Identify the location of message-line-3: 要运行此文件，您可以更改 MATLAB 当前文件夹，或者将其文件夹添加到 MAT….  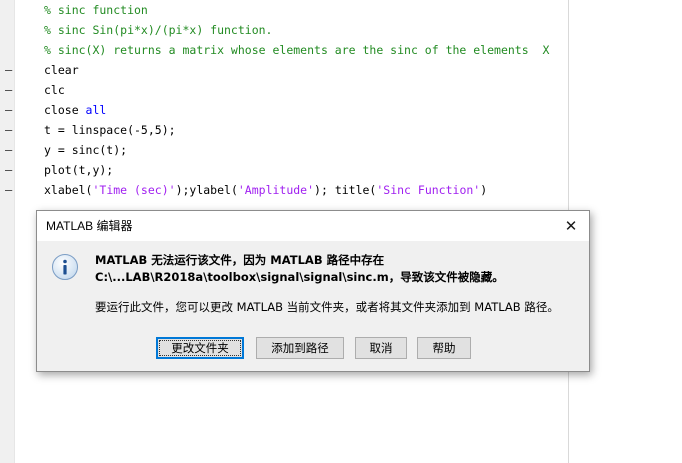
(327, 307).